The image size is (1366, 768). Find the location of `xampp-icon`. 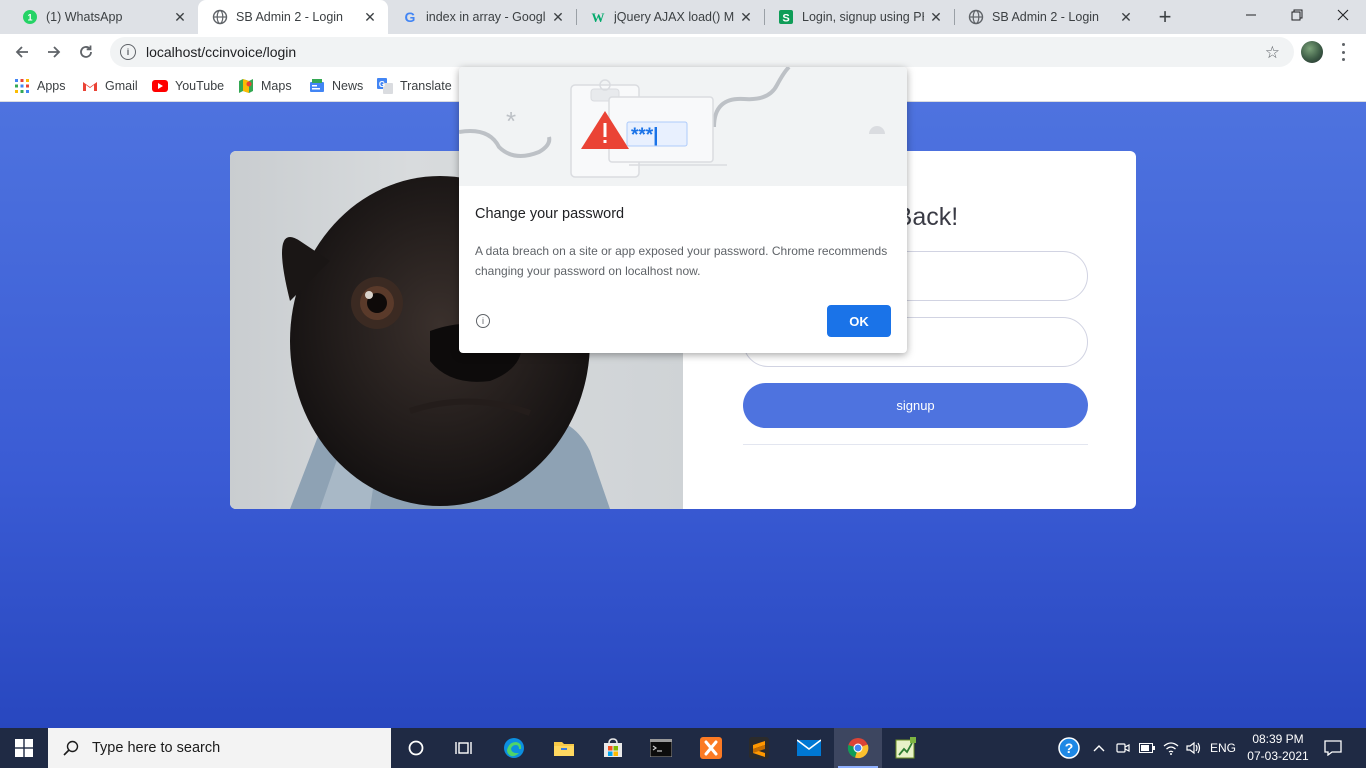

xampp-icon is located at coordinates (711, 748).